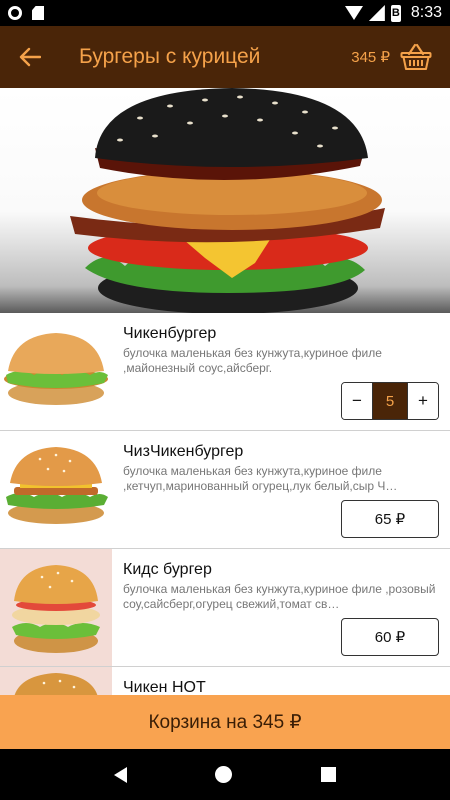  I want to click on nav-recents-icon, so click(328, 774).